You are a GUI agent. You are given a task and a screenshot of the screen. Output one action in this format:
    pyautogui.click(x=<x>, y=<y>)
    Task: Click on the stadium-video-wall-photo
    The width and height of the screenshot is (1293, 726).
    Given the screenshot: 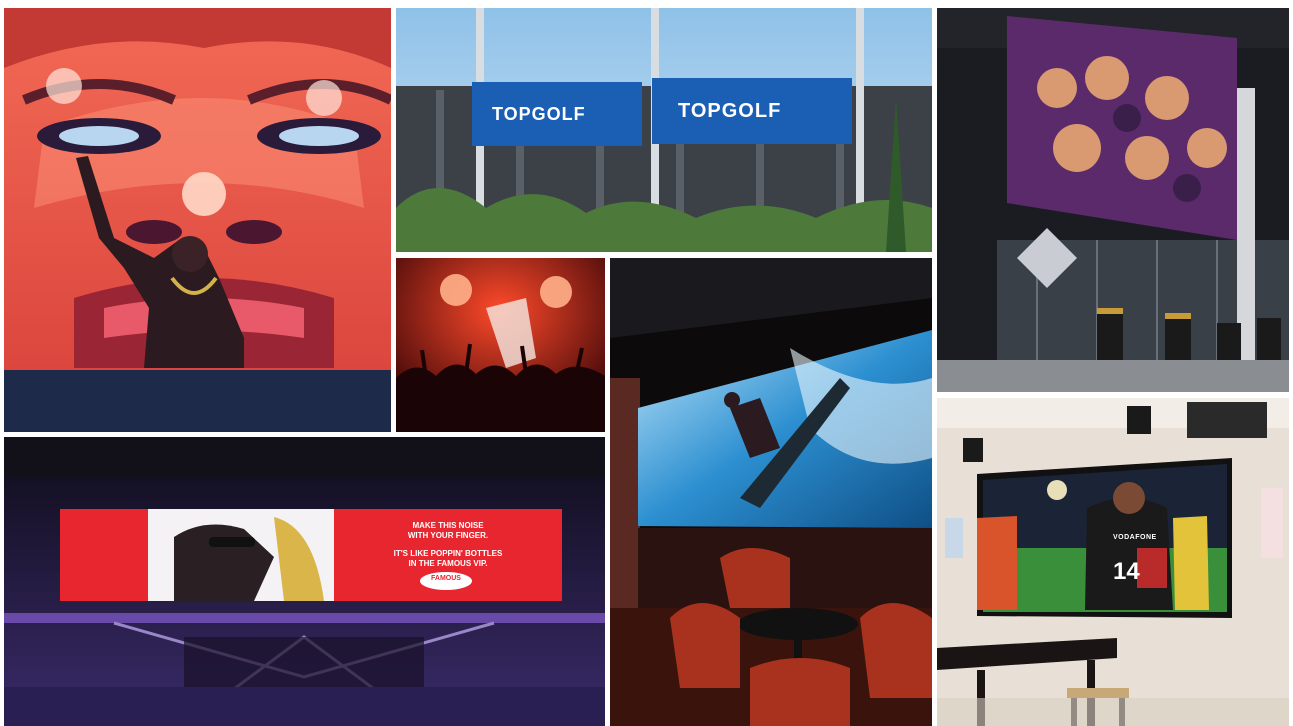 What is the action you would take?
    pyautogui.click(x=1113, y=200)
    